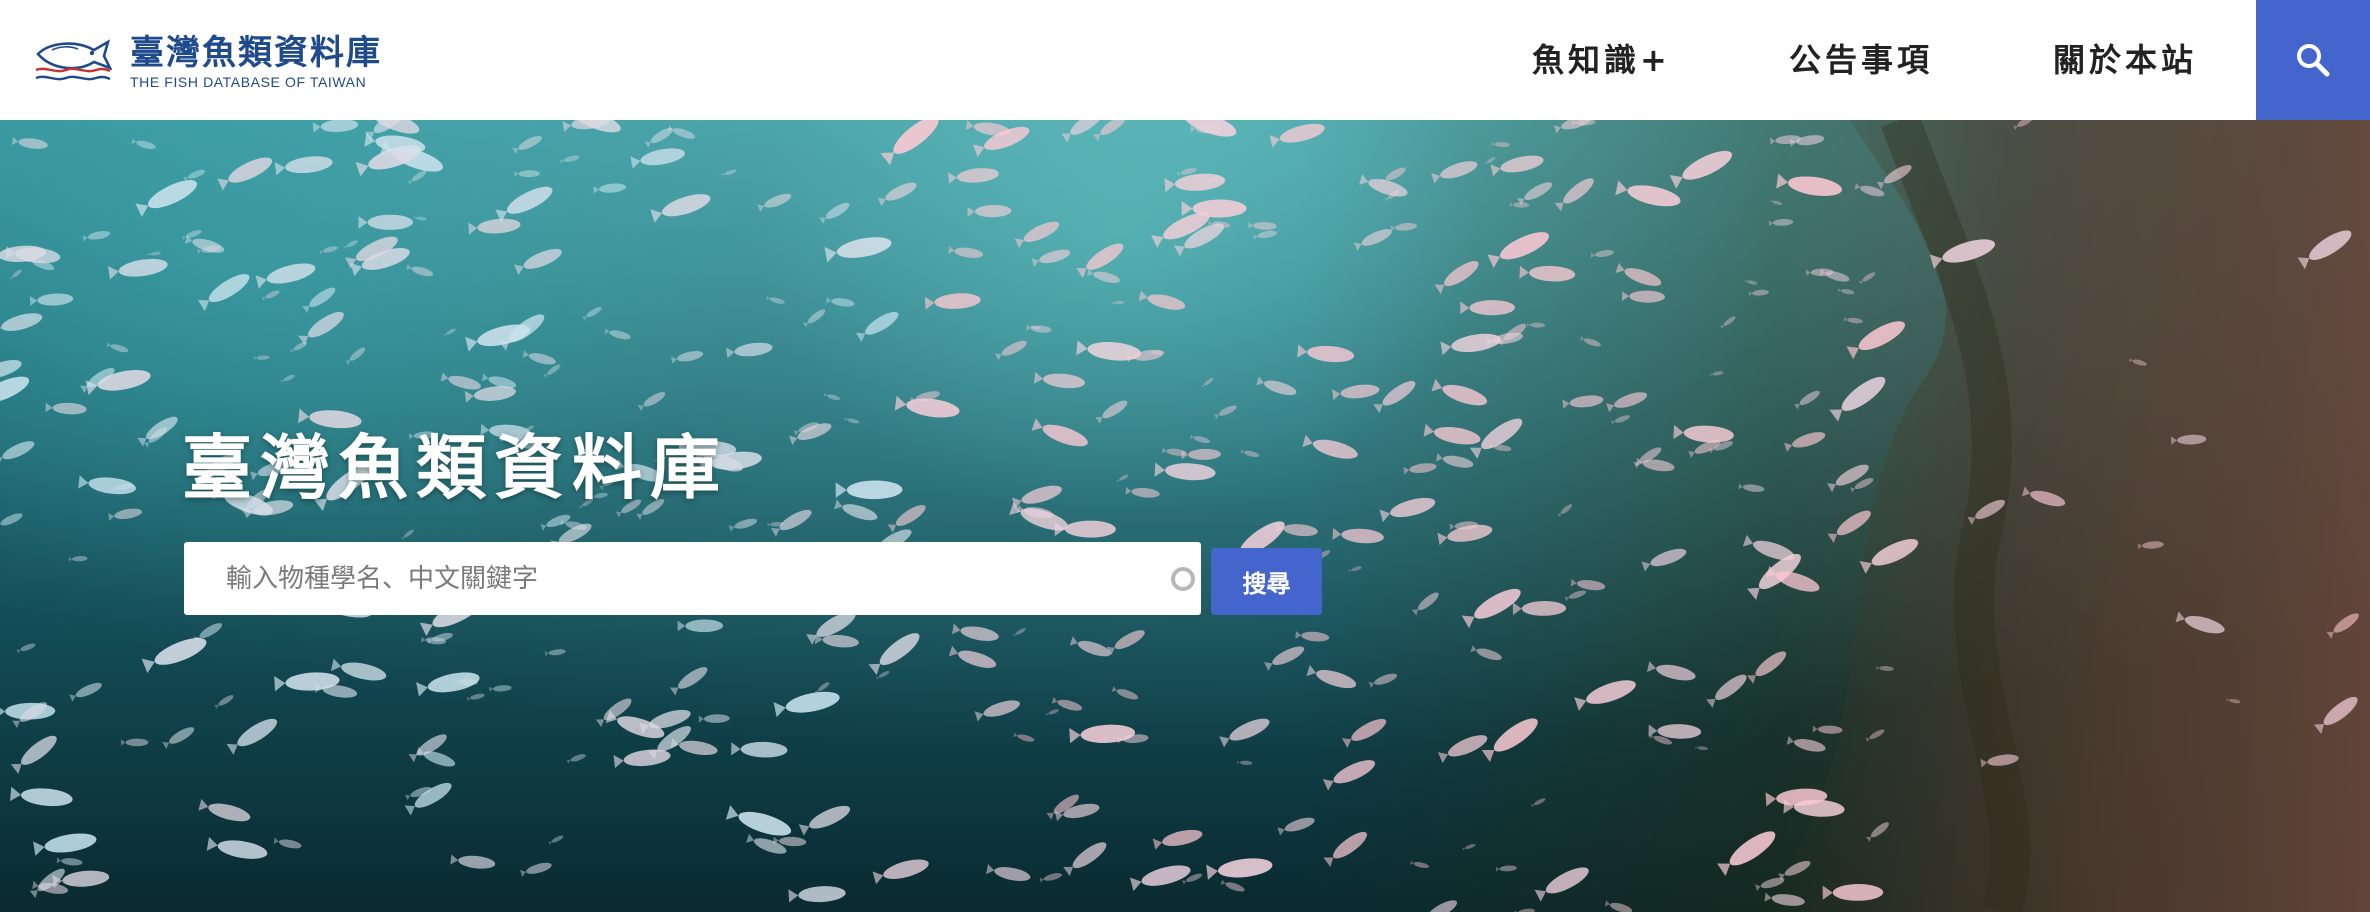 The image size is (2370, 912). What do you see at coordinates (1861, 60) in the screenshot?
I see `nav-item-announcements: 公告事項` at bounding box center [1861, 60].